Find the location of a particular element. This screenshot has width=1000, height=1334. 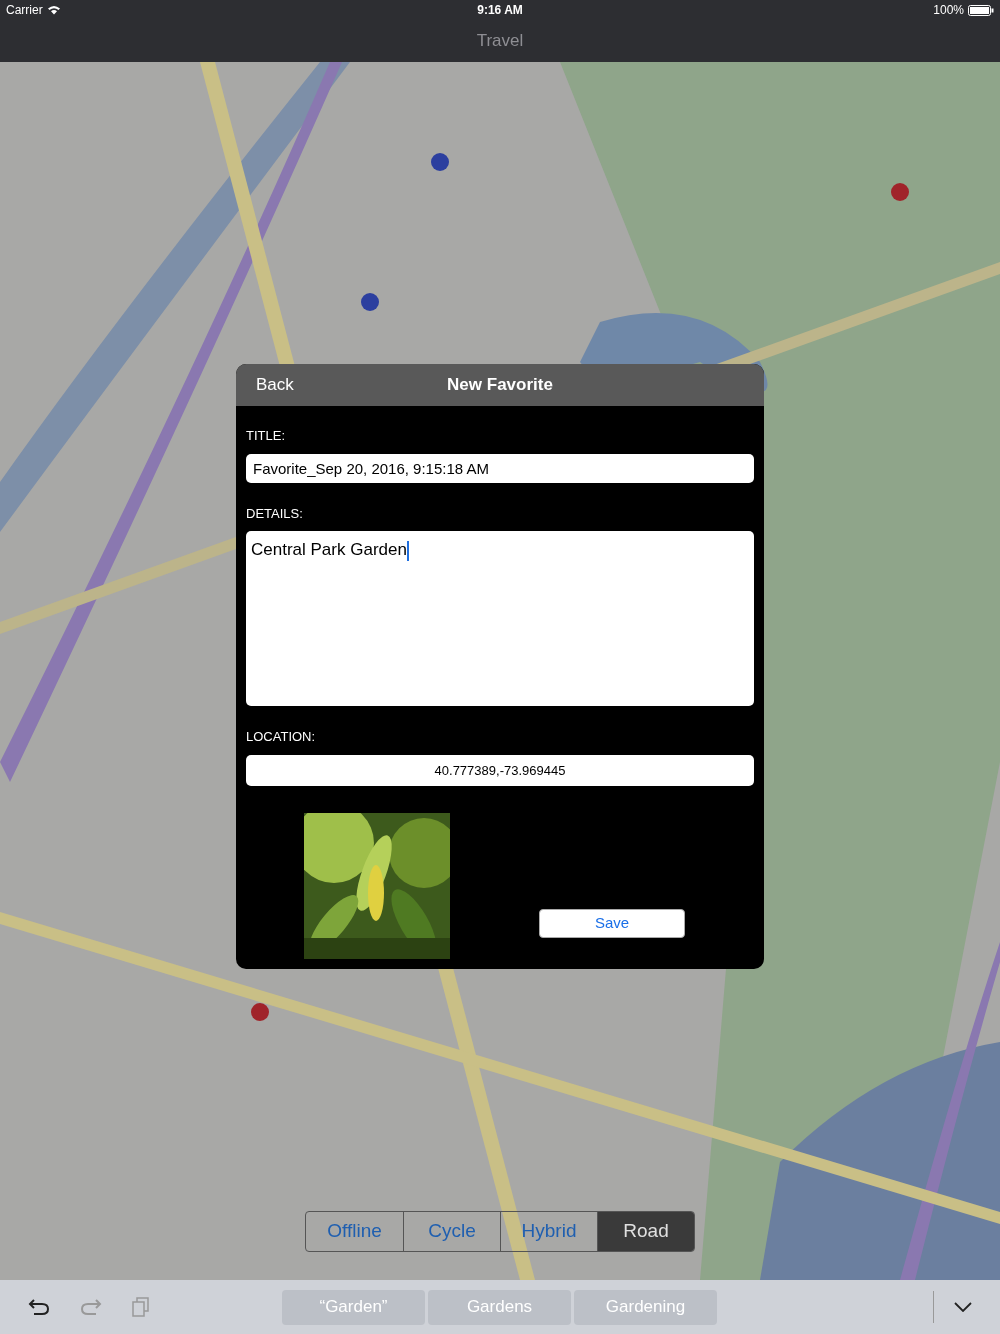

chevron-down-icon is located at coordinates (963, 1307).